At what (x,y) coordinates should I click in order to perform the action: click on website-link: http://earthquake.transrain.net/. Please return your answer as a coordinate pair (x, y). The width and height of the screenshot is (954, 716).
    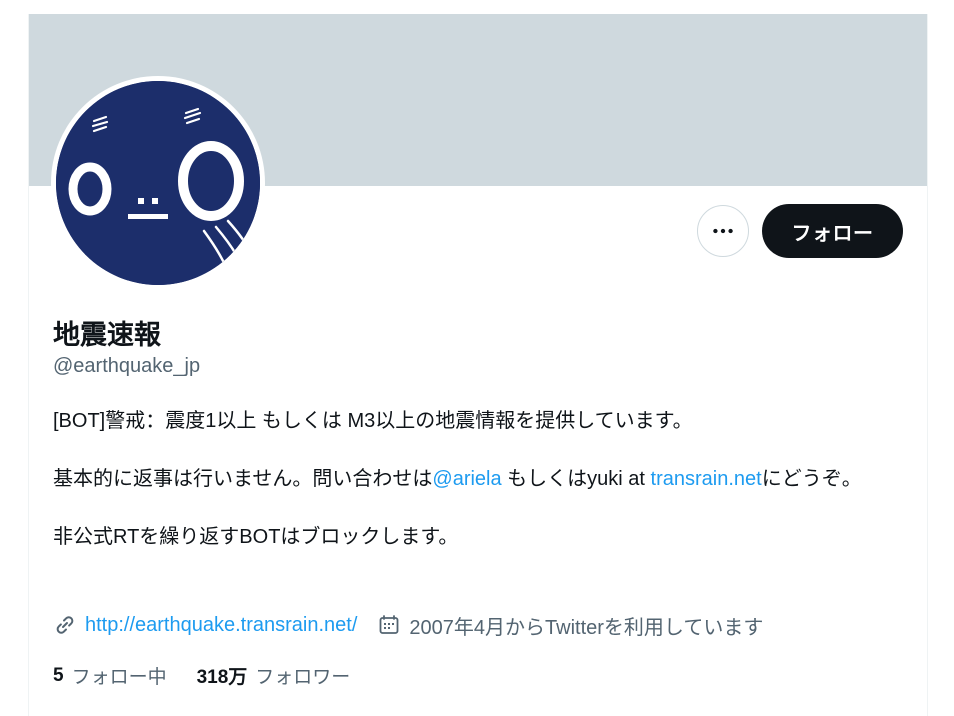
    Looking at the image, I should click on (221, 625).